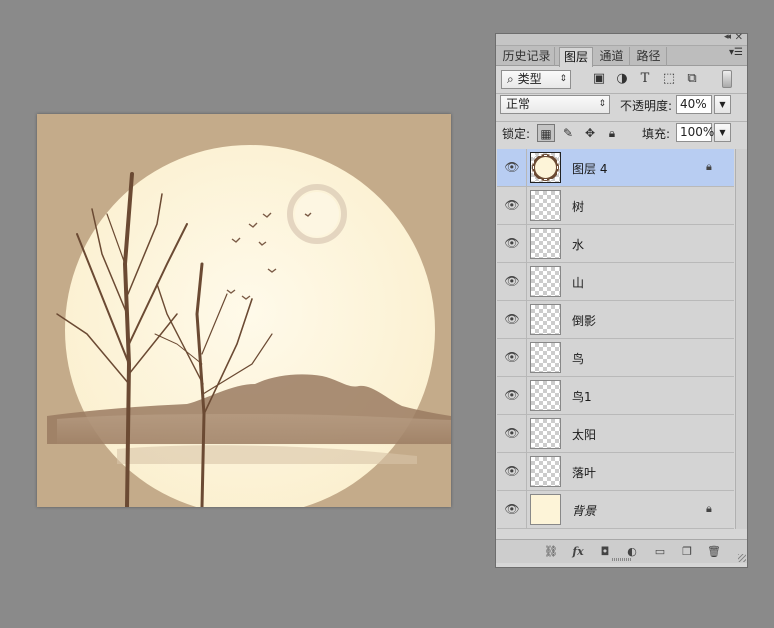  I want to click on layer-row: 👁︎ 倒影, so click(615, 320).